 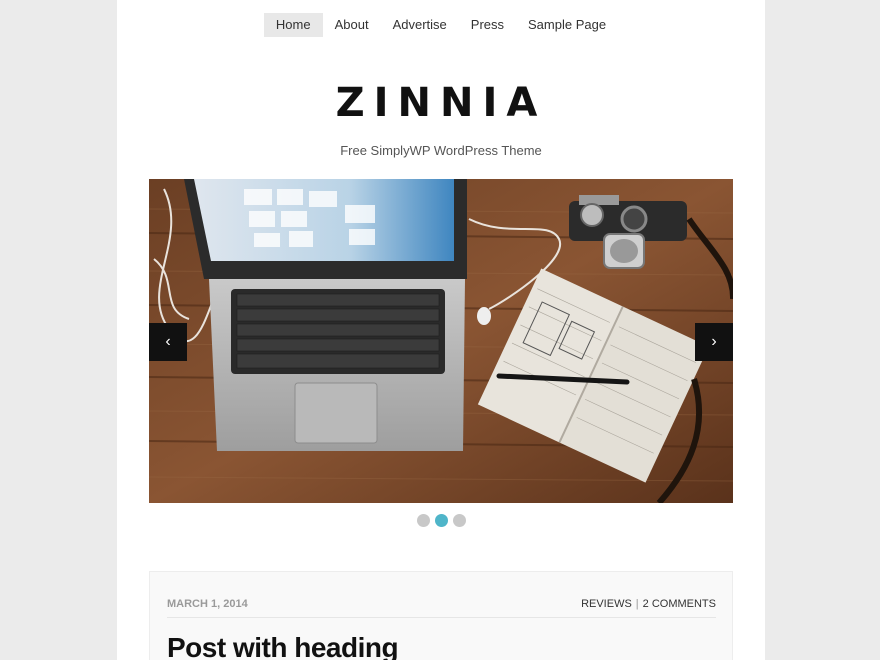 I want to click on chevron-right-icon: ›, so click(x=714, y=341).